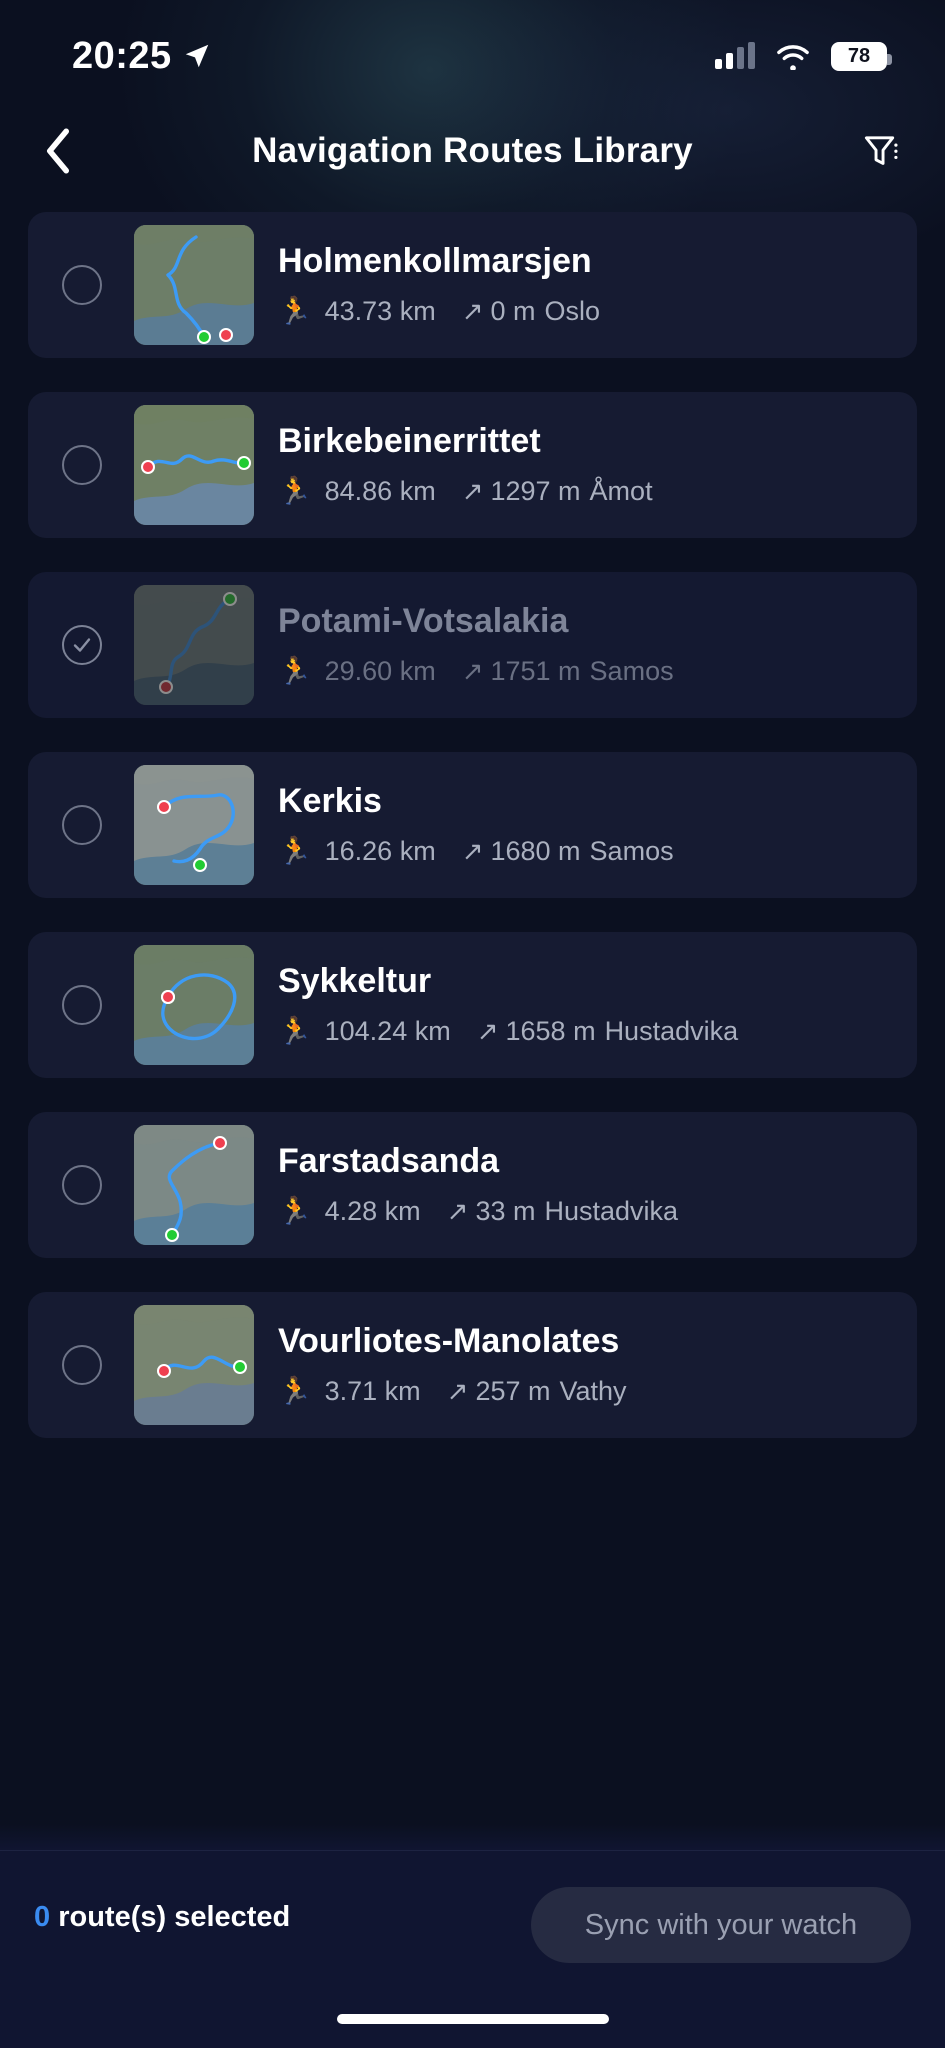 The image size is (945, 2048). I want to click on status-bar-left: 20:25, so click(142, 56).